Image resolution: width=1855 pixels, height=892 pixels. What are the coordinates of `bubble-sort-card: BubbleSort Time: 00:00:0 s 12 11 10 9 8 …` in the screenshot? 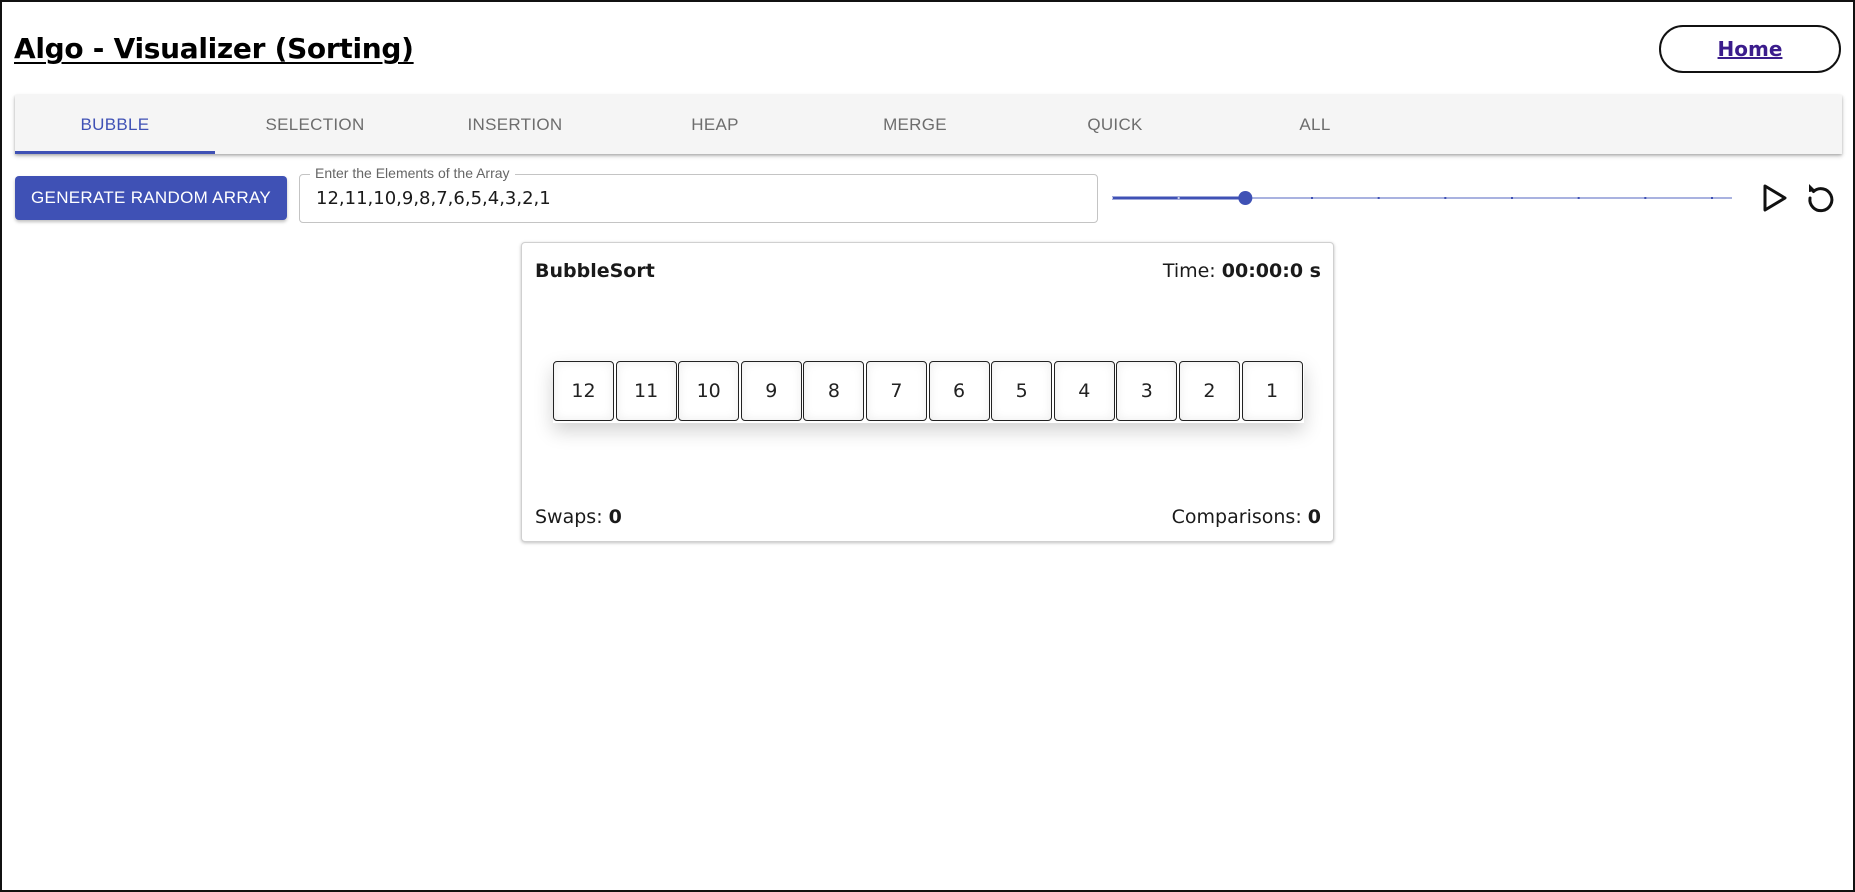 It's located at (927, 392).